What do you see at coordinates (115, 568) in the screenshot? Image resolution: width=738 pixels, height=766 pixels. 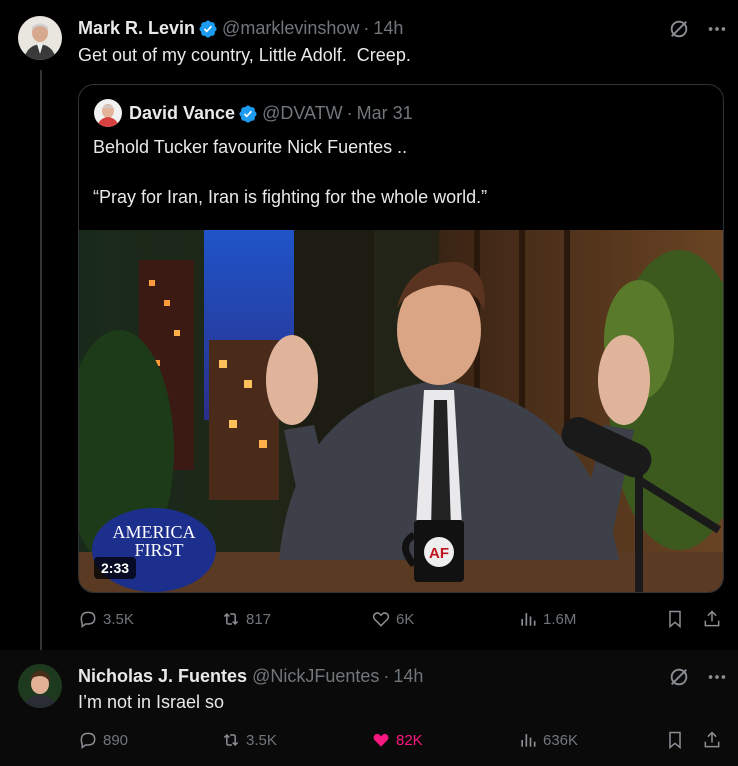 I see `video-duration: 2:33` at bounding box center [115, 568].